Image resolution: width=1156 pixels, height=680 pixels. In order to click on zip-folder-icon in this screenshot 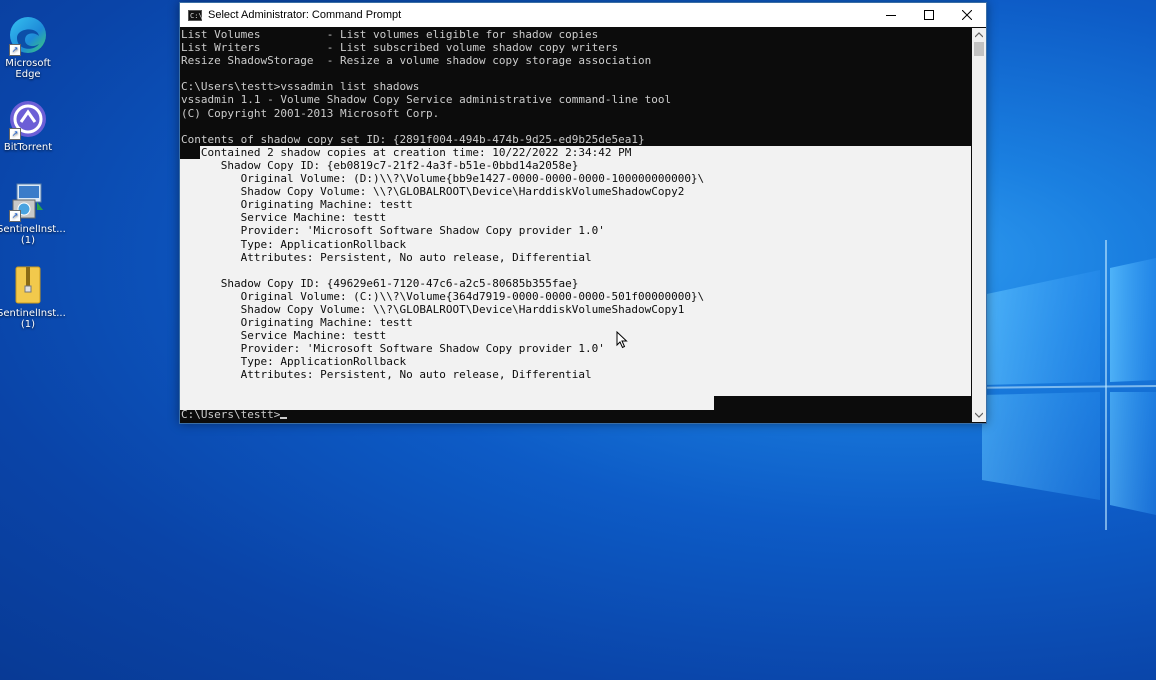, I will do `click(28, 285)`.